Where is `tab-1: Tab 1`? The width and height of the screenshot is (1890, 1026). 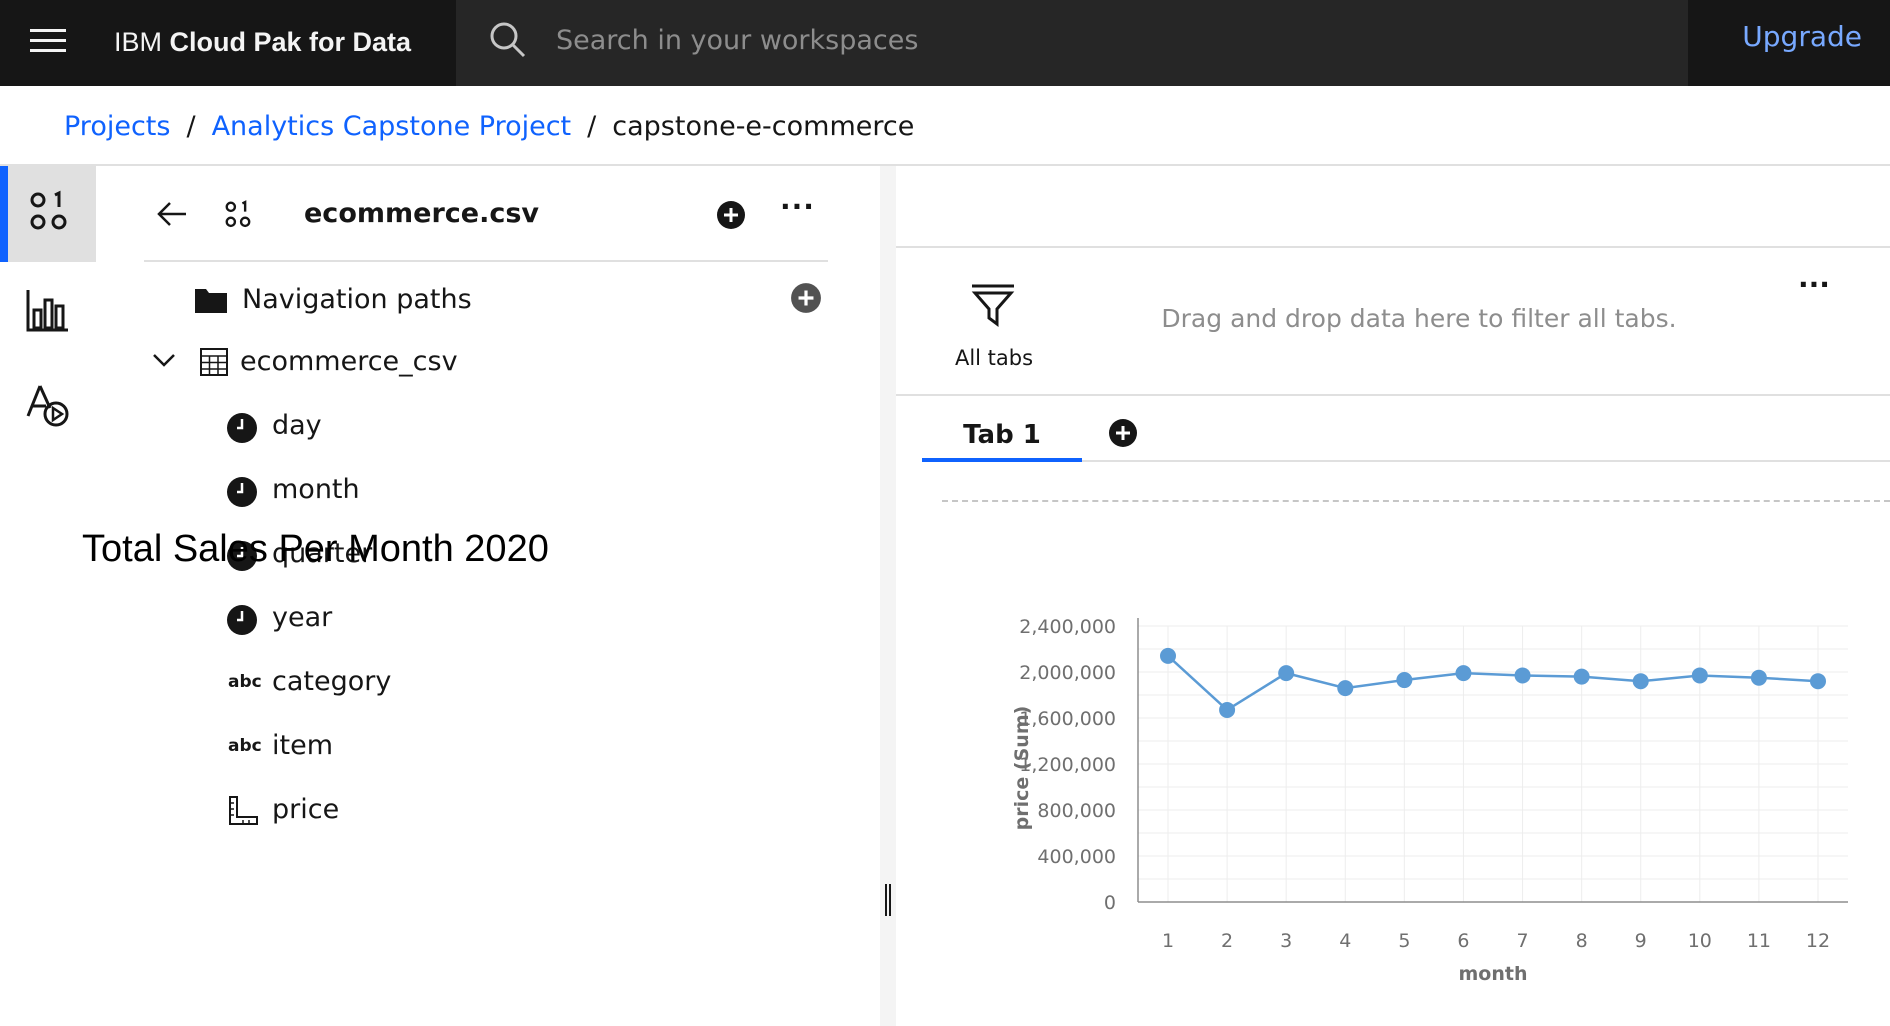 tab-1: Tab 1 is located at coordinates (1002, 430).